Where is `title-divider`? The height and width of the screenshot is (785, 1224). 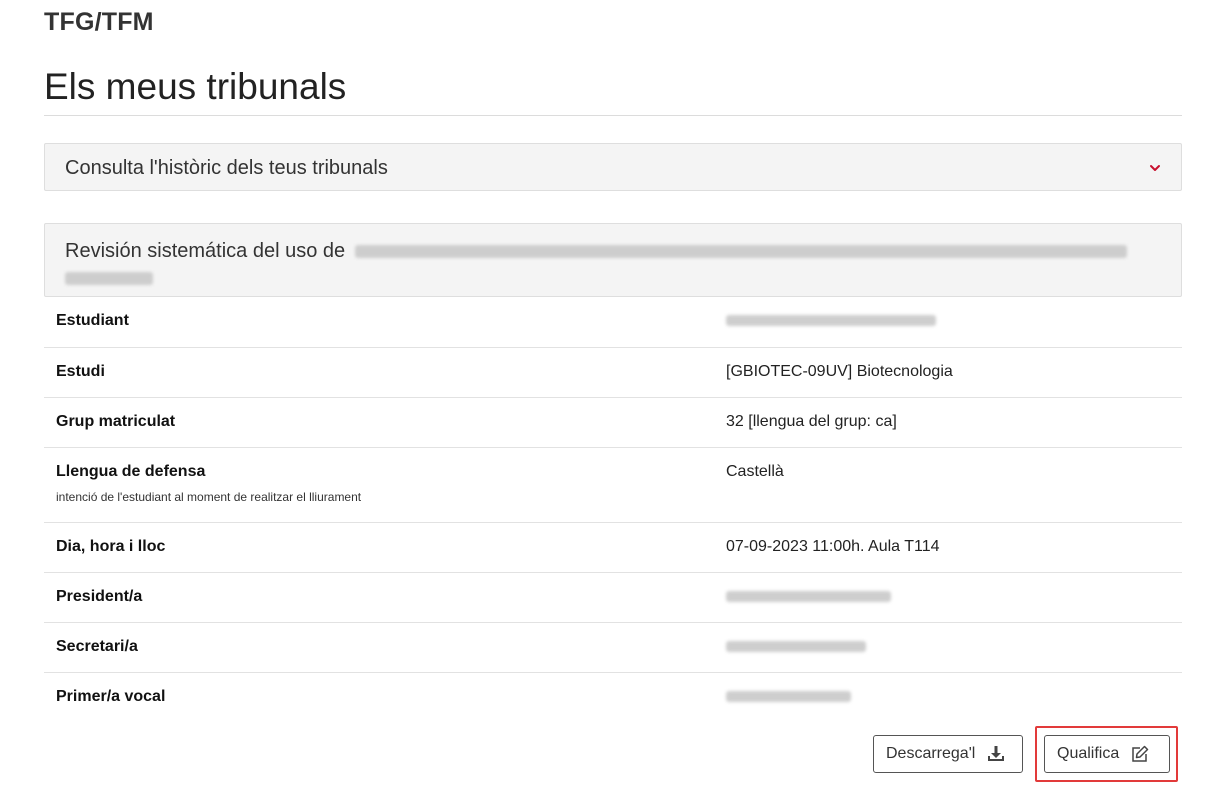
title-divider is located at coordinates (613, 115).